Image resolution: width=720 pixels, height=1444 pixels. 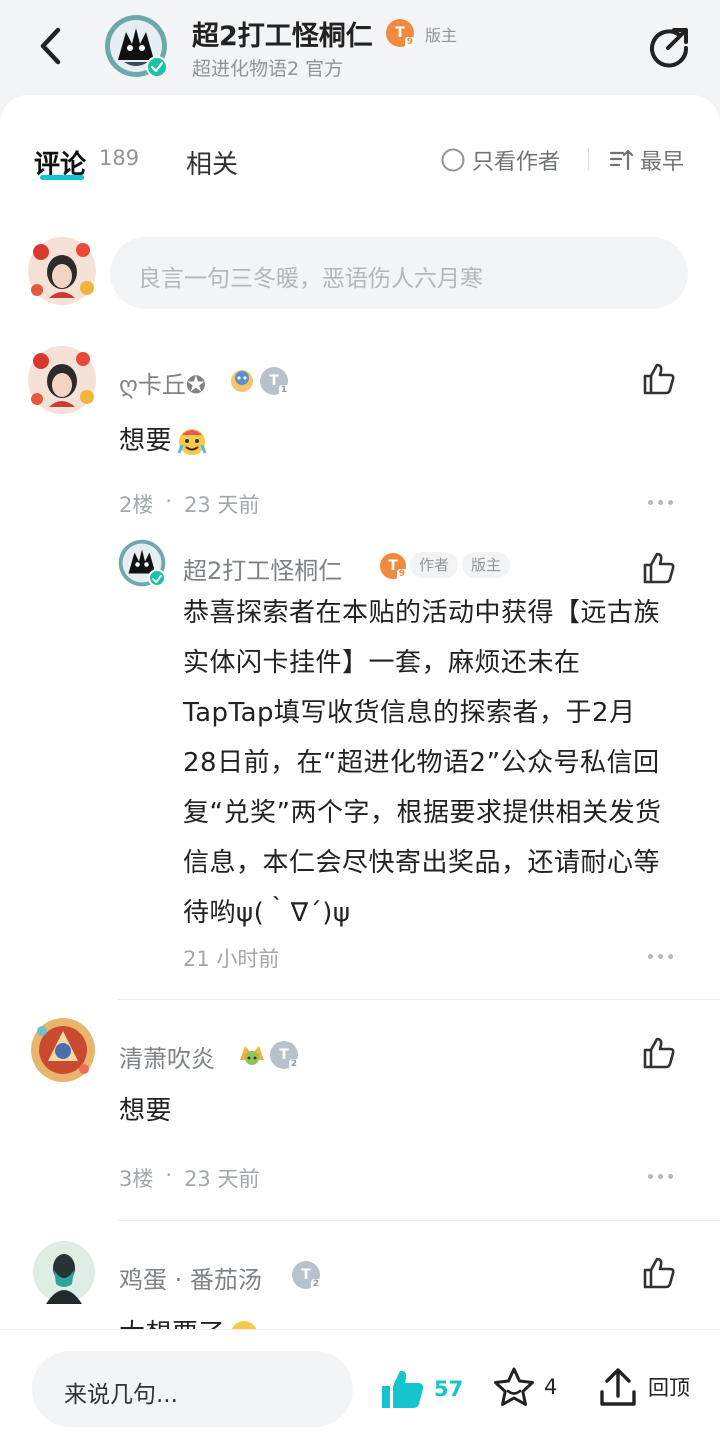 I want to click on page-title: 超2打工怪桐仁, so click(x=282, y=36).